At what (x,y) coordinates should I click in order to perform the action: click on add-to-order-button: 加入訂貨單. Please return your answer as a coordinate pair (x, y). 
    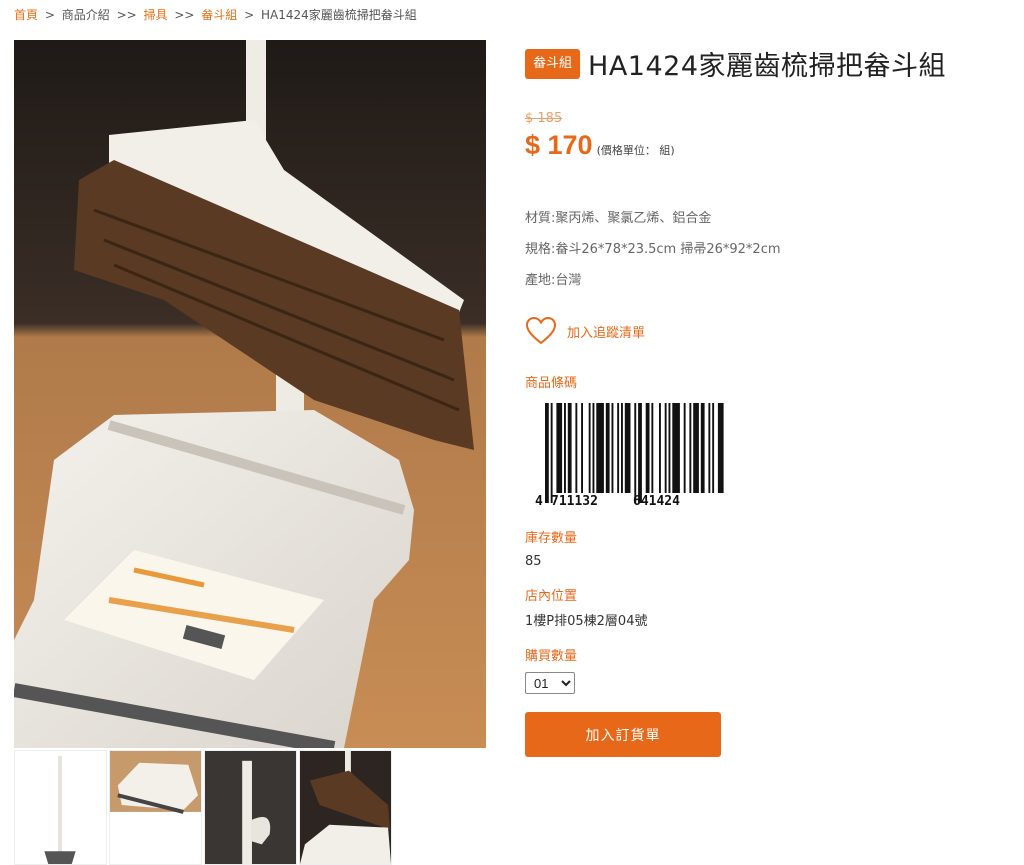
    Looking at the image, I should click on (623, 734).